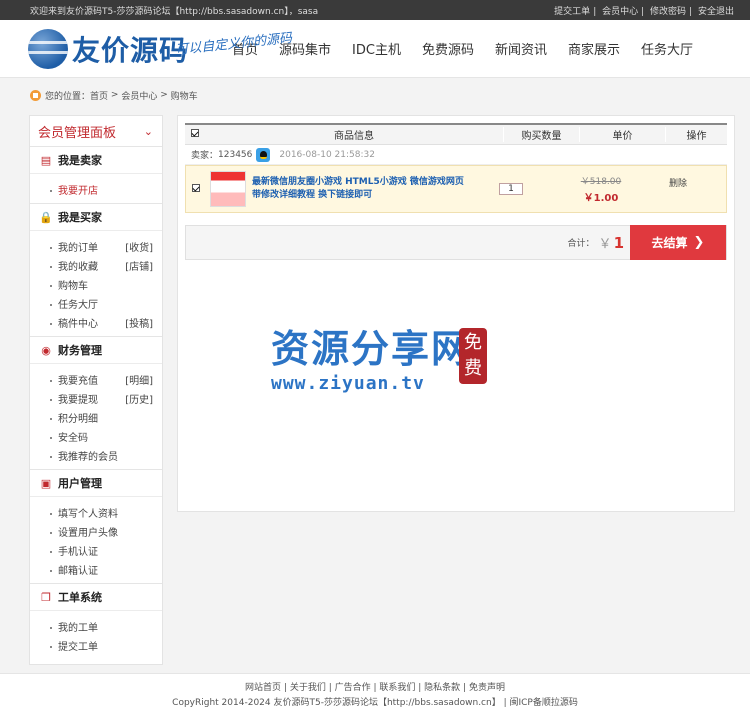 The width and height of the screenshot is (750, 710). I want to click on breadcrumb-home: 首页, so click(99, 95).